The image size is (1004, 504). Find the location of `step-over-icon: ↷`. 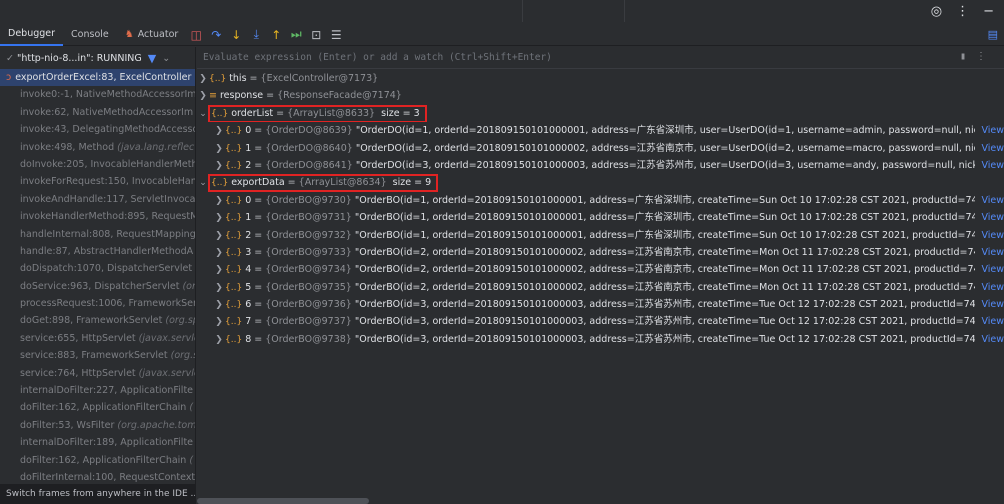

step-over-icon: ↷ is located at coordinates (216, 35).